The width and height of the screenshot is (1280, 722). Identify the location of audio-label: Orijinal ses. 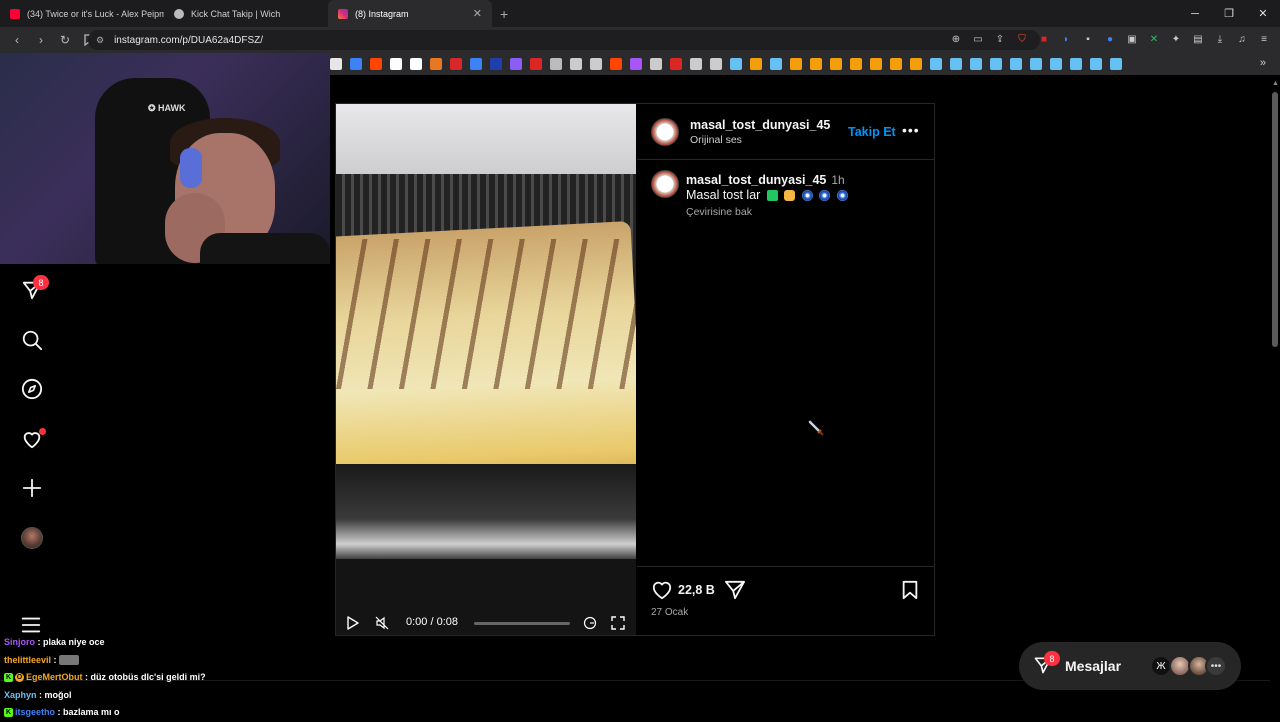
(716, 140).